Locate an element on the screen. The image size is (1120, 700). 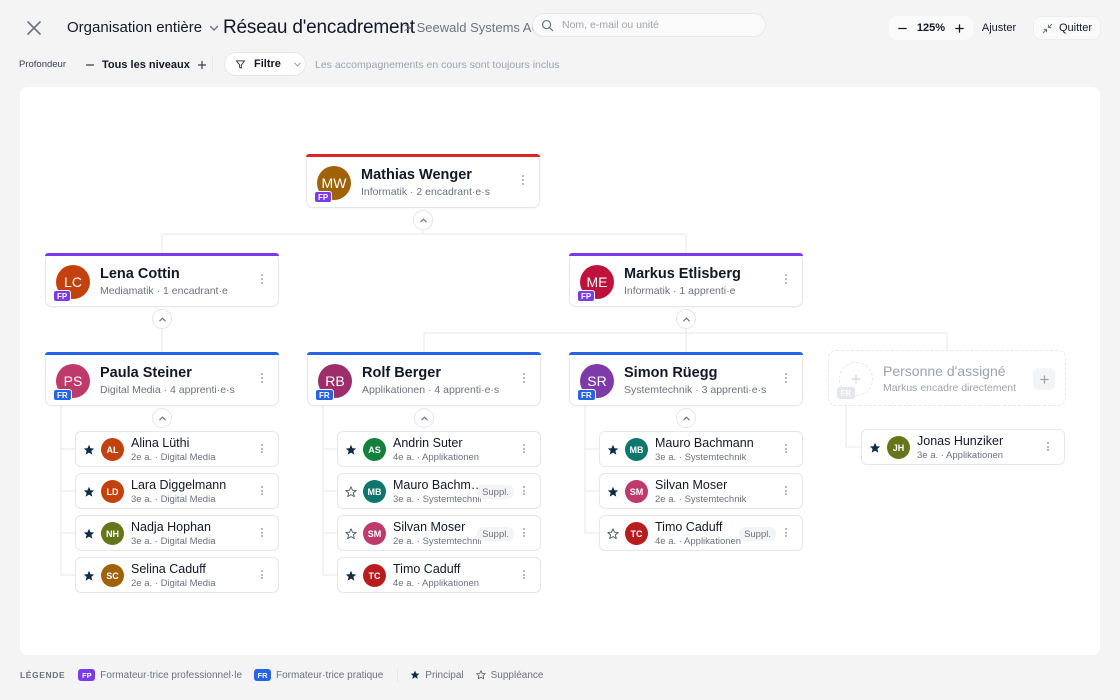
apprentice-card: TC Timo Caduff 4e a. · Applikationen is located at coordinates (439, 575).